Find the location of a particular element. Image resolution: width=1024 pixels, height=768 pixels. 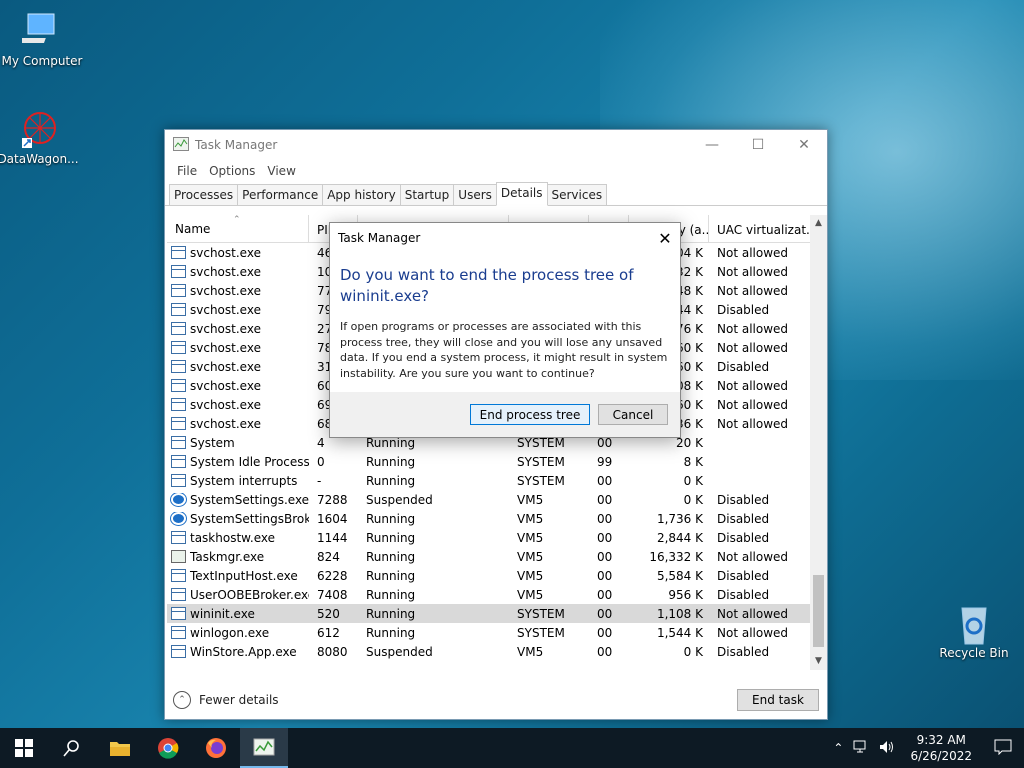

desktop-icon-my-computer: My Computer is located at coordinates (42, 39).